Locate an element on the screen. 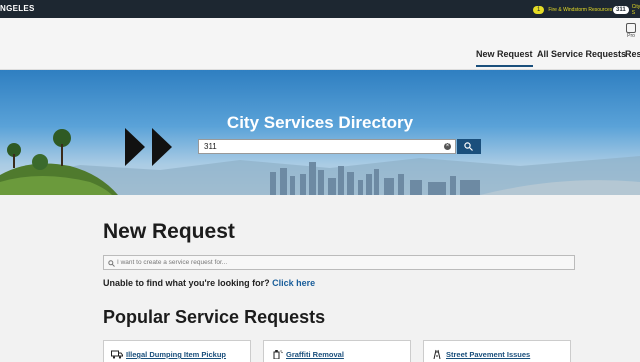 The width and height of the screenshot is (640, 362). directory-search-input: 311 × is located at coordinates (327, 146).